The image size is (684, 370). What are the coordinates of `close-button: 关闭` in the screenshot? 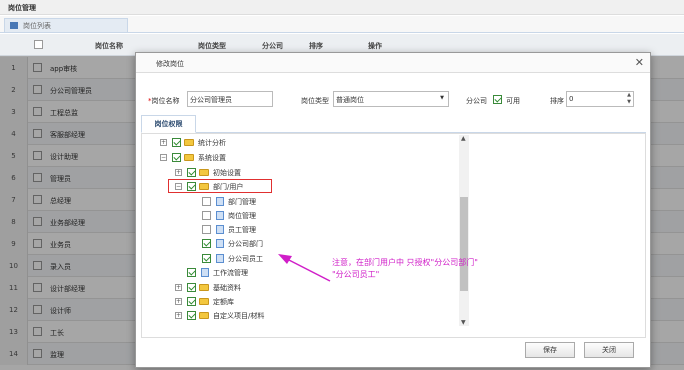 It's located at (609, 350).